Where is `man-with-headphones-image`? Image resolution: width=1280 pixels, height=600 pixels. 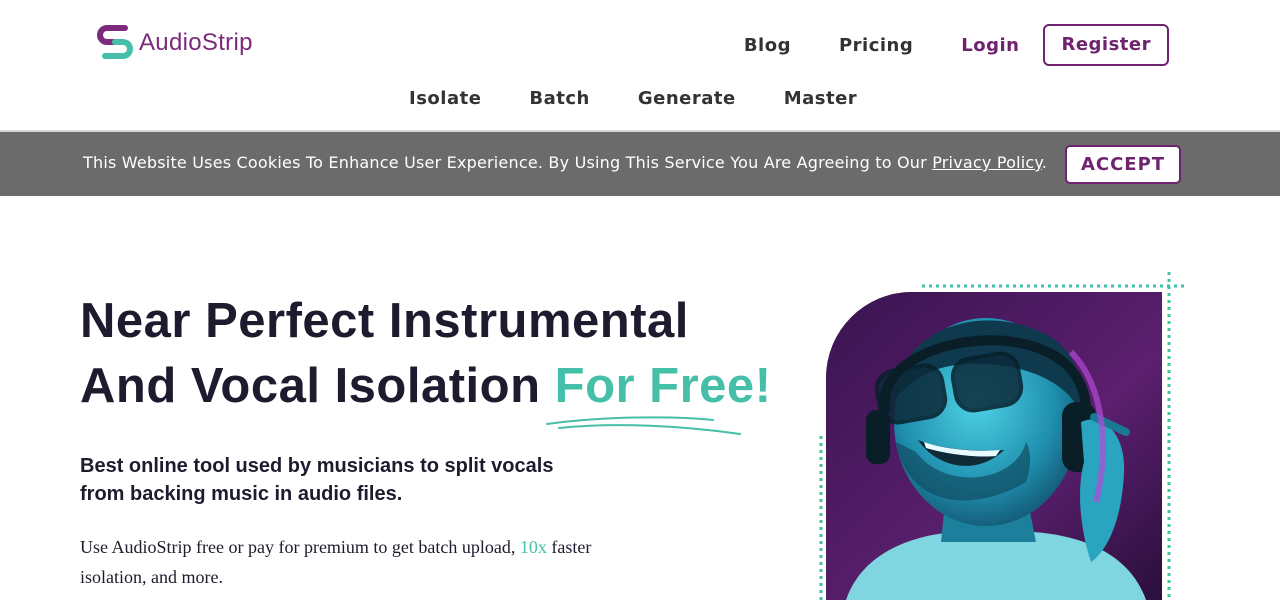
man-with-headphones-image is located at coordinates (994, 446).